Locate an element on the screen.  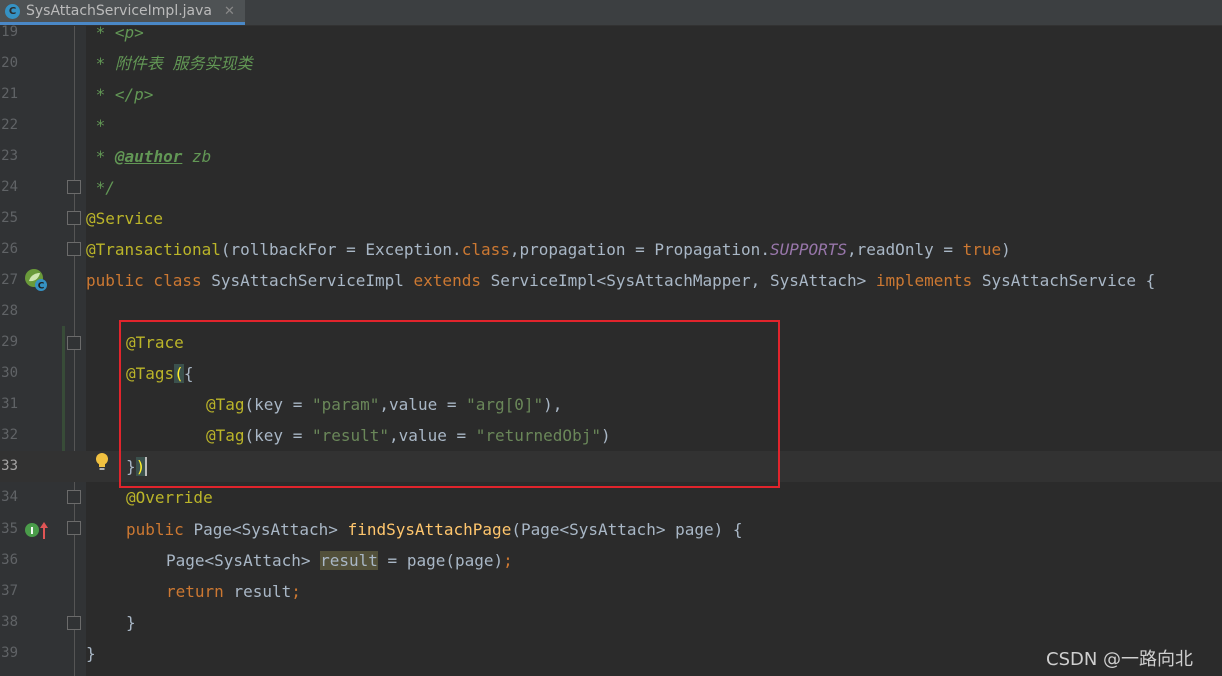
code-text: */ is located at coordinates (100, 187).